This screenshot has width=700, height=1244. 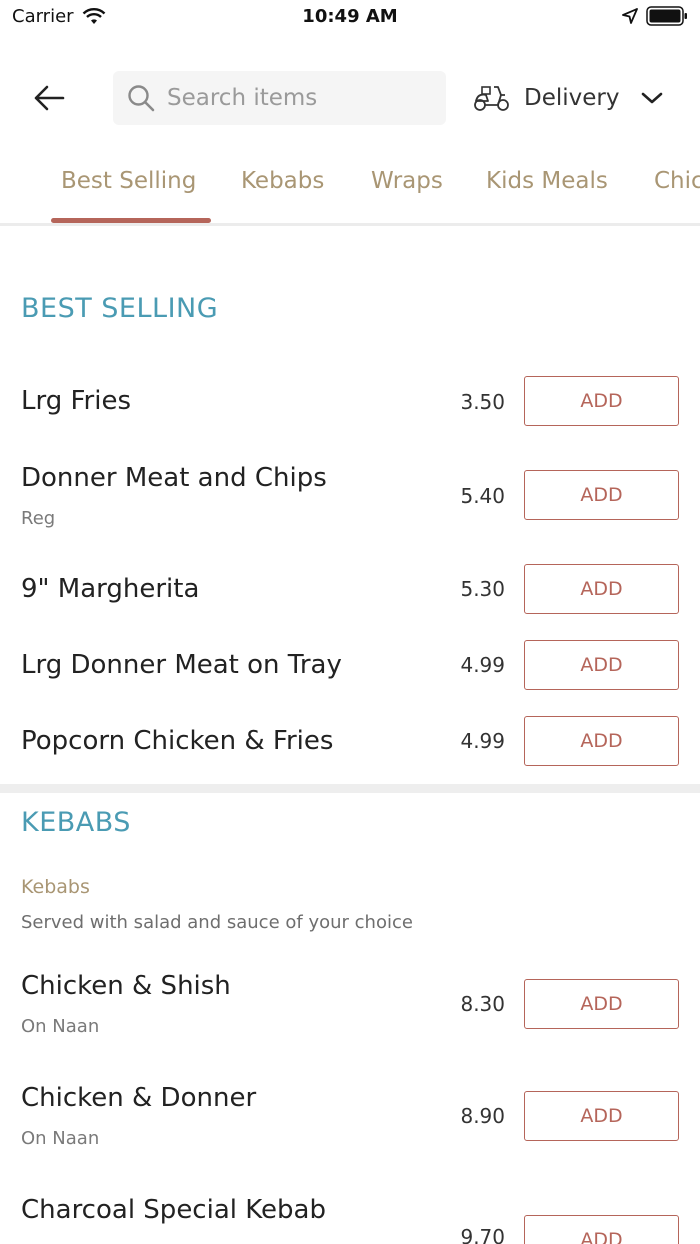 What do you see at coordinates (666, 16) in the screenshot?
I see `battery-icon` at bounding box center [666, 16].